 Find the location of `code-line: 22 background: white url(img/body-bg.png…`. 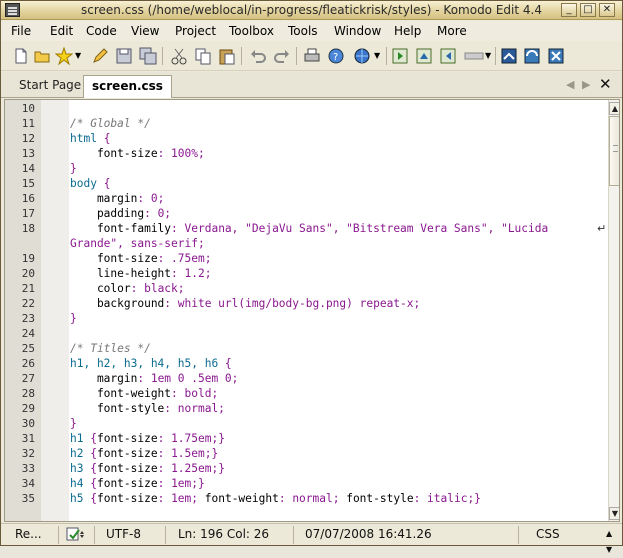

code-line: 22 background: white url(img/body-bg.png… is located at coordinates (305, 303).